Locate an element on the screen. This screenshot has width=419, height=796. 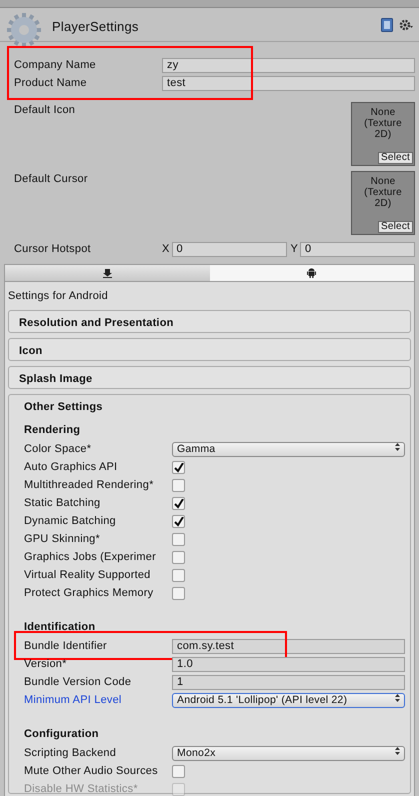
field-label: Version* is located at coordinates (46, 664).